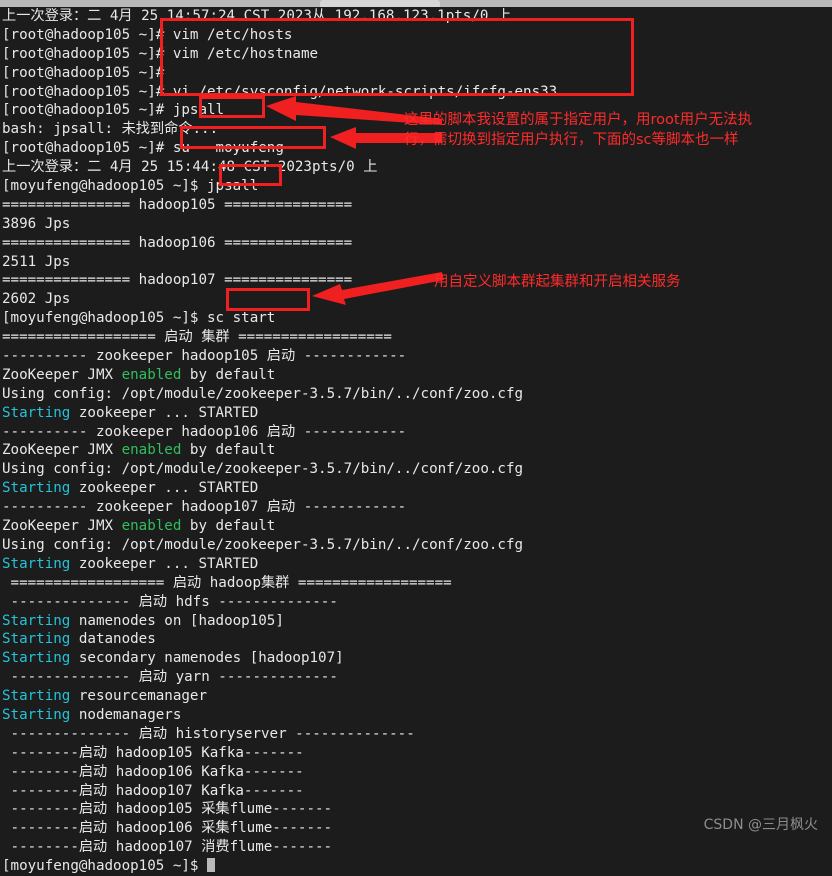  What do you see at coordinates (113, 110) in the screenshot?
I see `terminal-text: [root@hadoop105 ~]# jpsall` at bounding box center [113, 110].